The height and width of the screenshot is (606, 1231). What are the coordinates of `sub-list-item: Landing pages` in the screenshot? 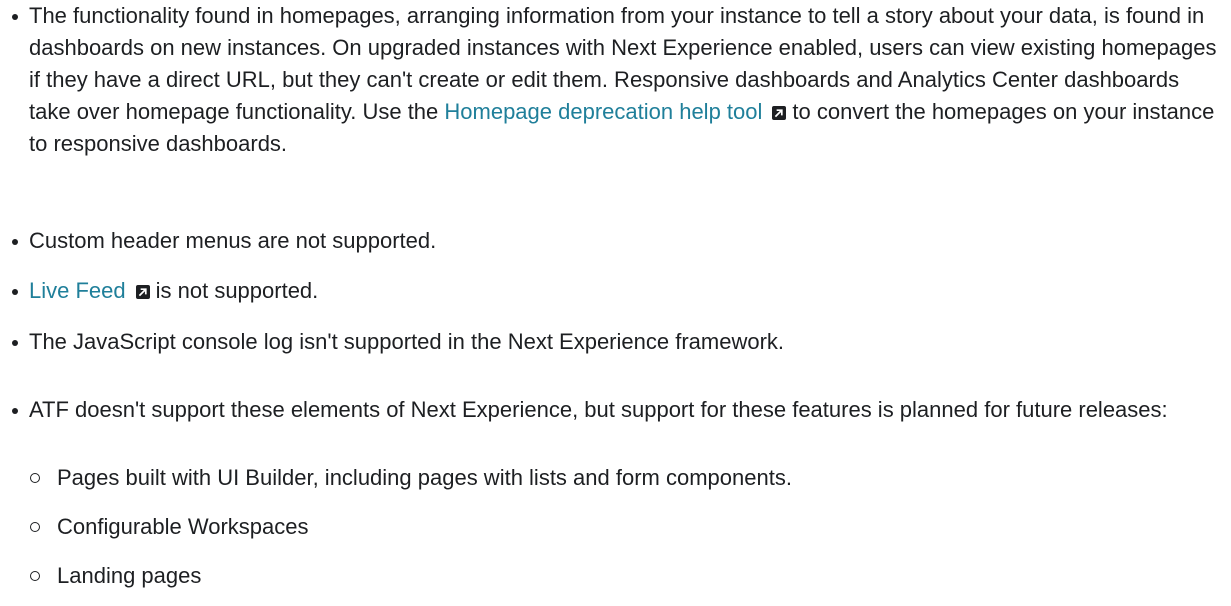 It's located at (115, 576).